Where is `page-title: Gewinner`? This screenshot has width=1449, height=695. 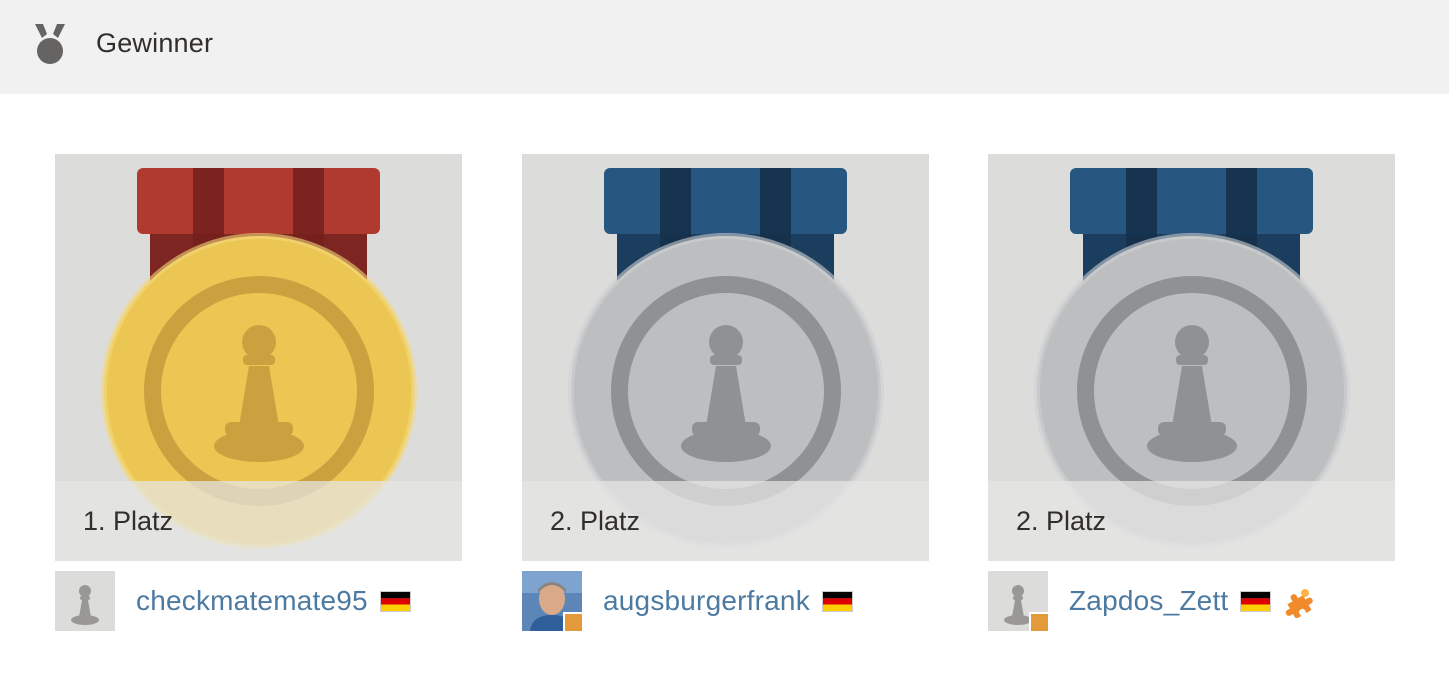
page-title: Gewinner is located at coordinates (155, 43).